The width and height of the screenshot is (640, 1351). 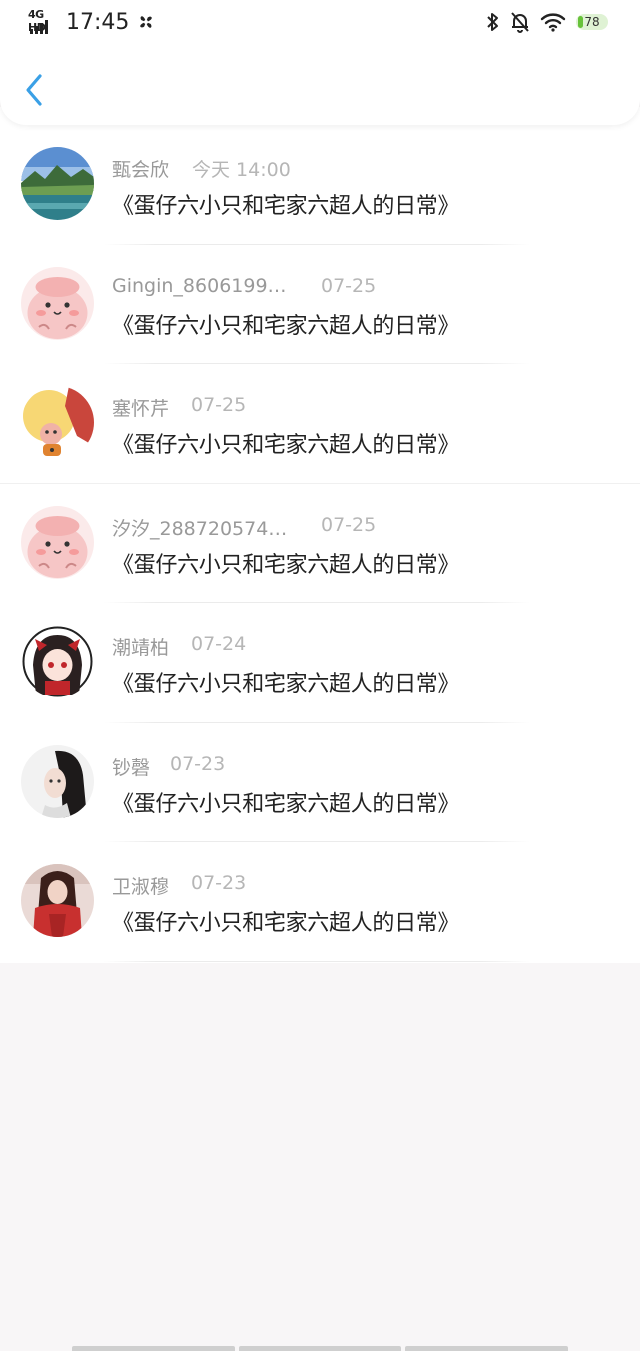 I want to click on list-item: 塞怀芹 07-25 《蛋仔六小只和宅家六超人的日常》, so click(x=320, y=424).